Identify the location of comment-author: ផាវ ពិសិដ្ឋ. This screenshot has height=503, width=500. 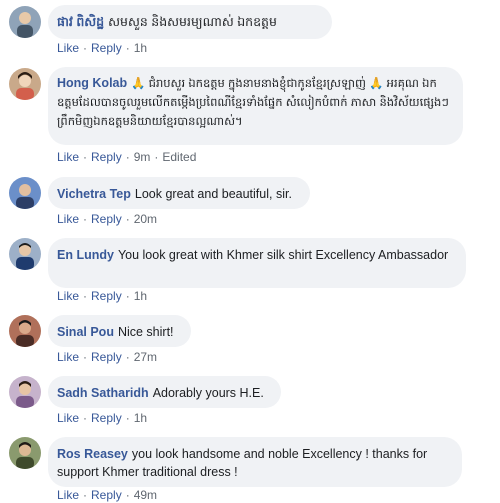
(80, 22).